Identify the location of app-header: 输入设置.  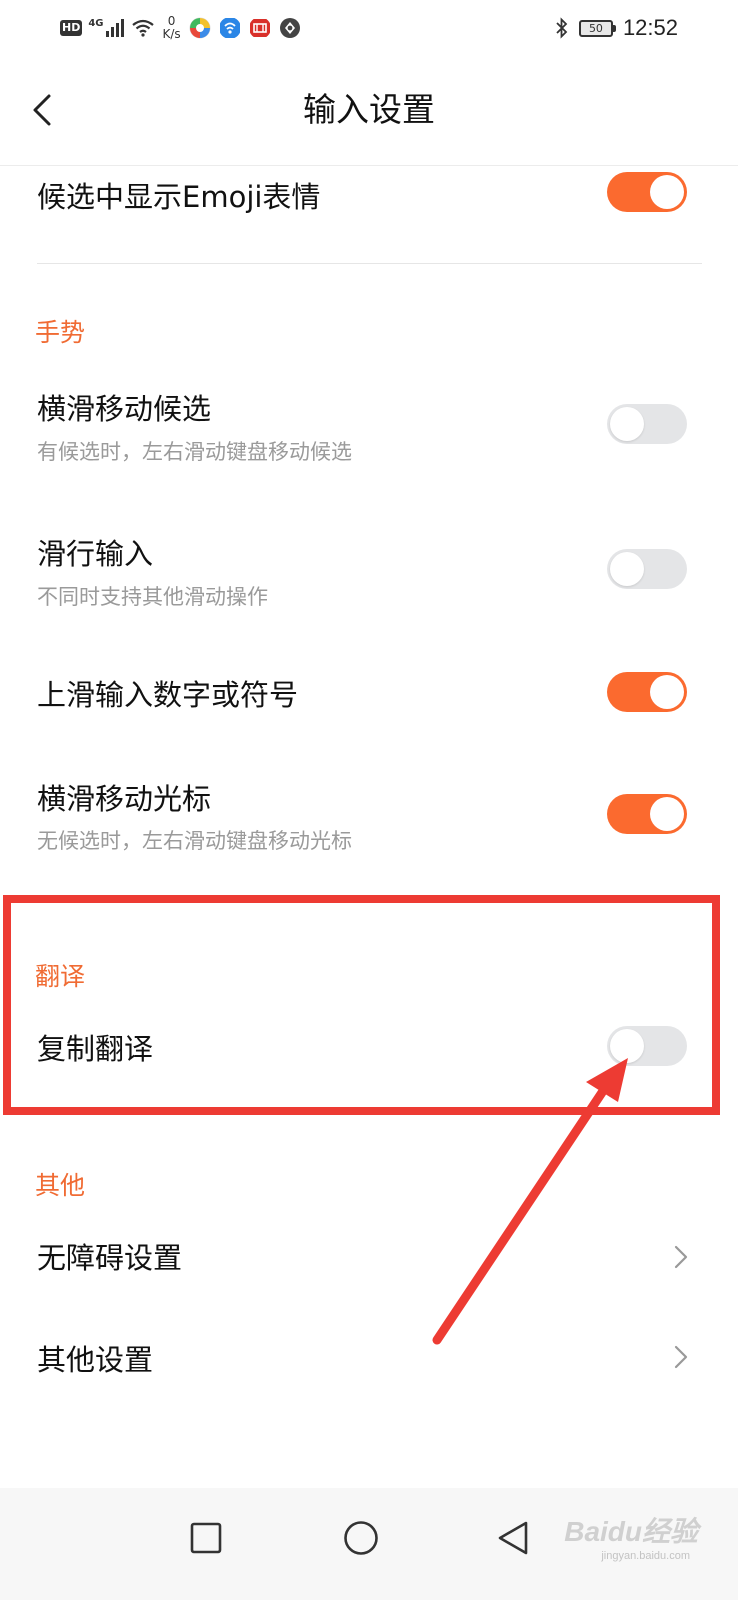
(369, 111).